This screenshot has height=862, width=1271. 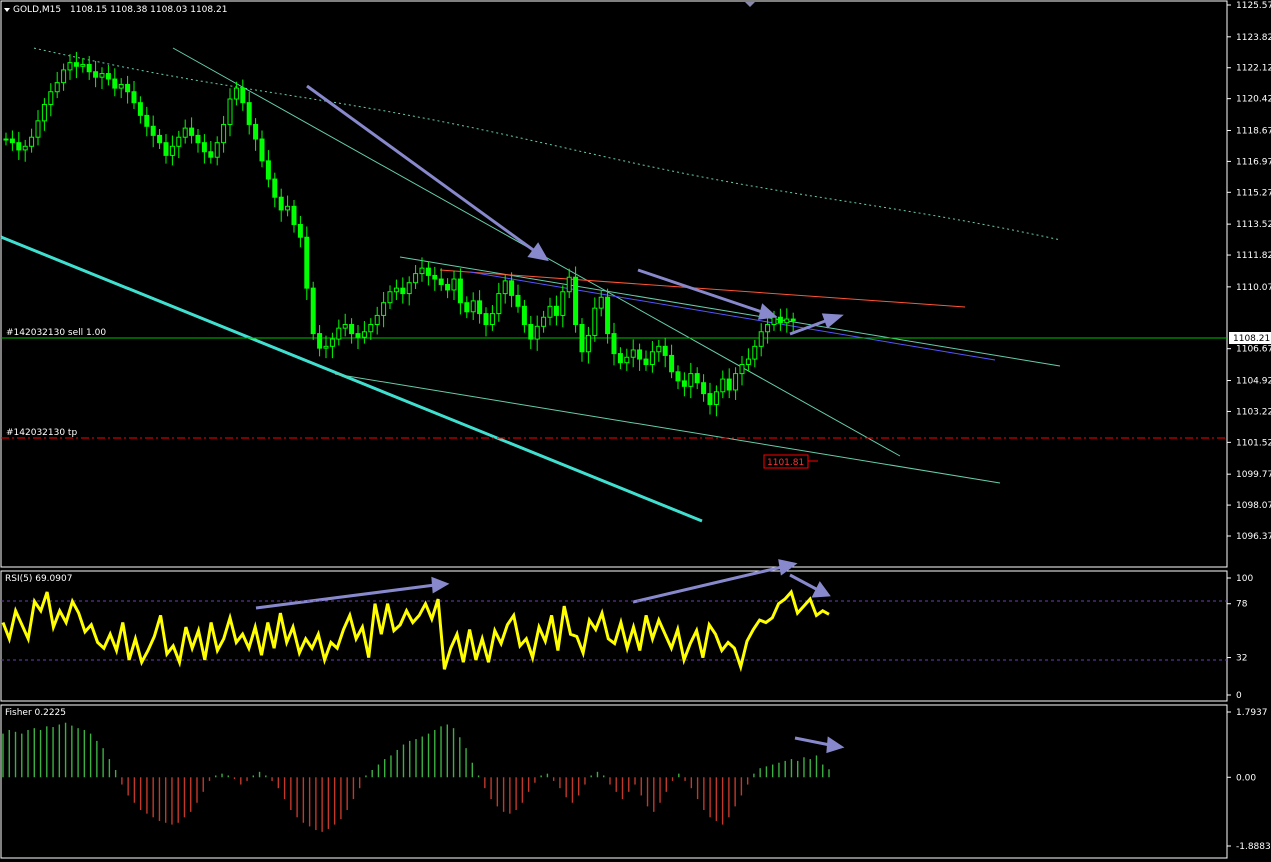 I want to click on price-tick-label: 1125.57, so click(x=1253, y=6).